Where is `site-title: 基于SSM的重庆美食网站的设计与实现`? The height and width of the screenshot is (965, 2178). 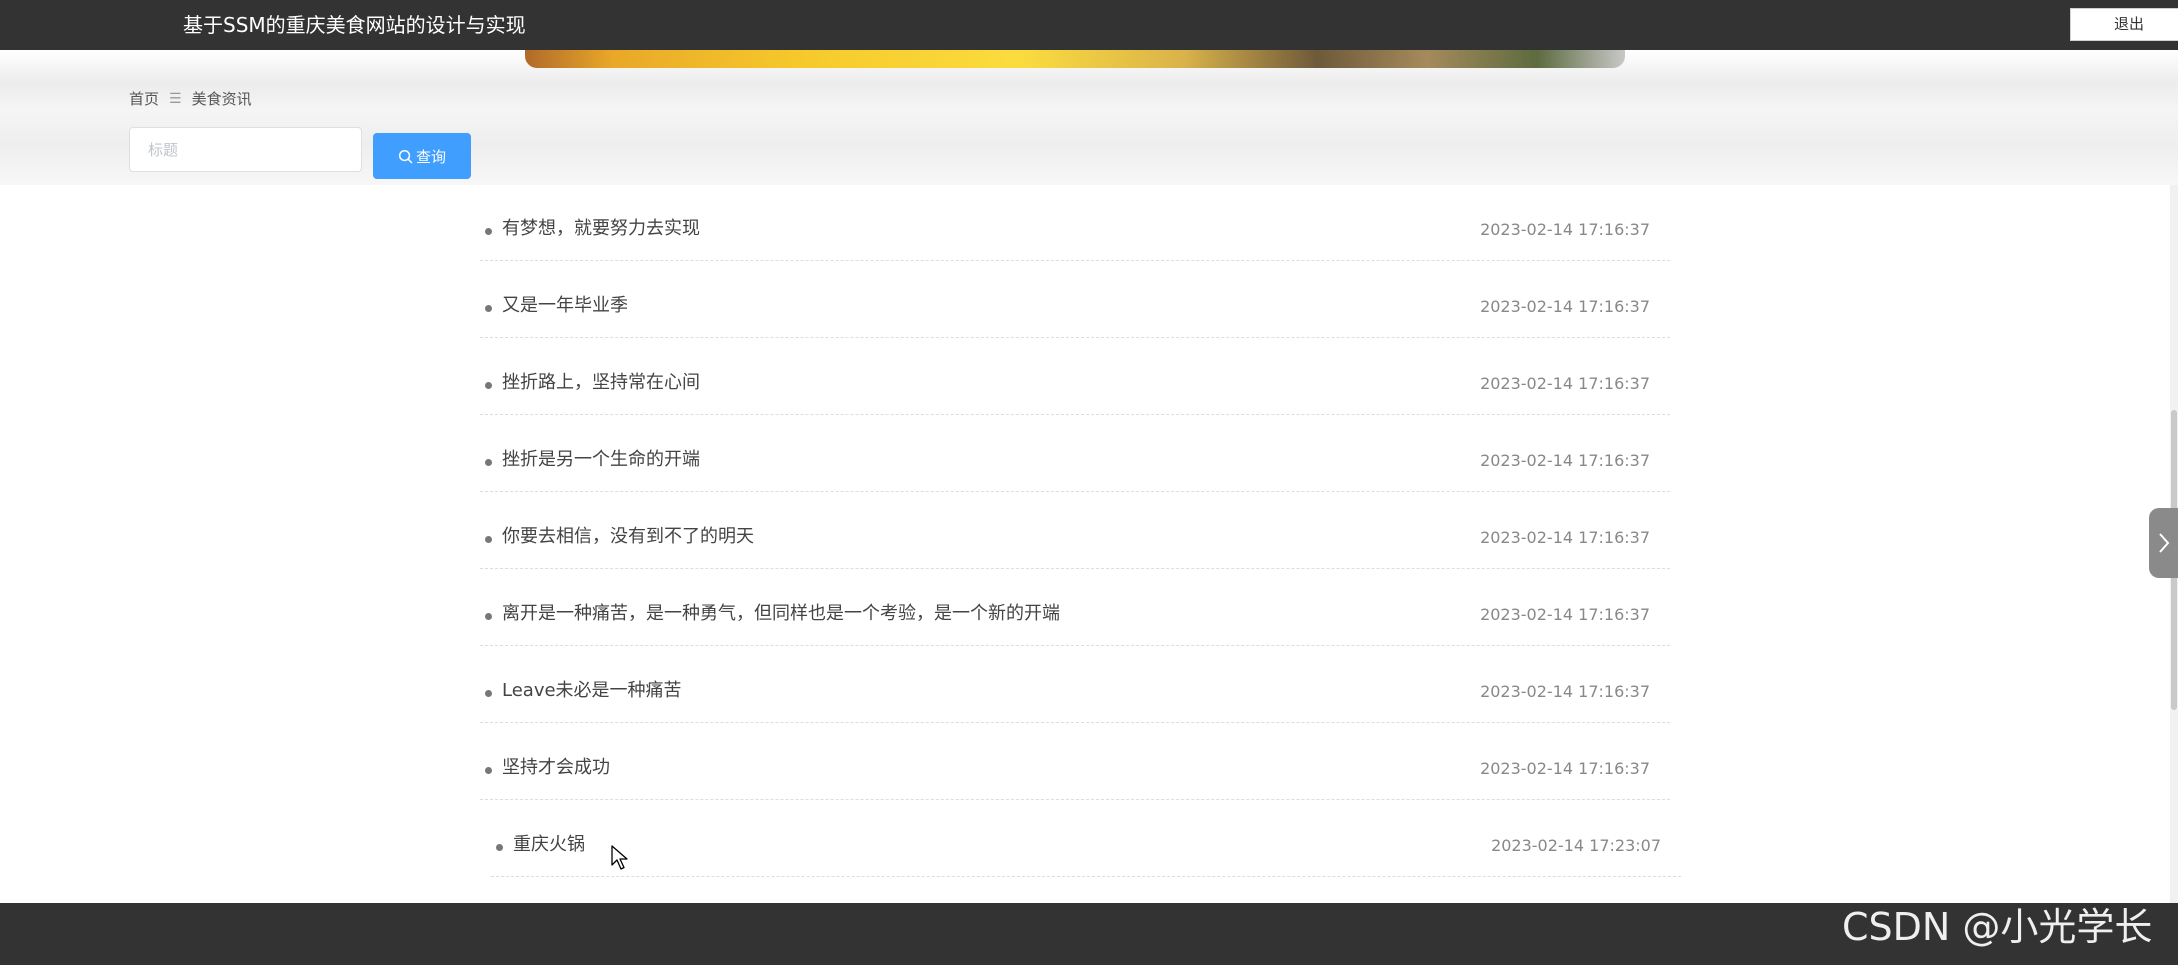 site-title: 基于SSM的重庆美食网站的设计与实现 is located at coordinates (354, 25).